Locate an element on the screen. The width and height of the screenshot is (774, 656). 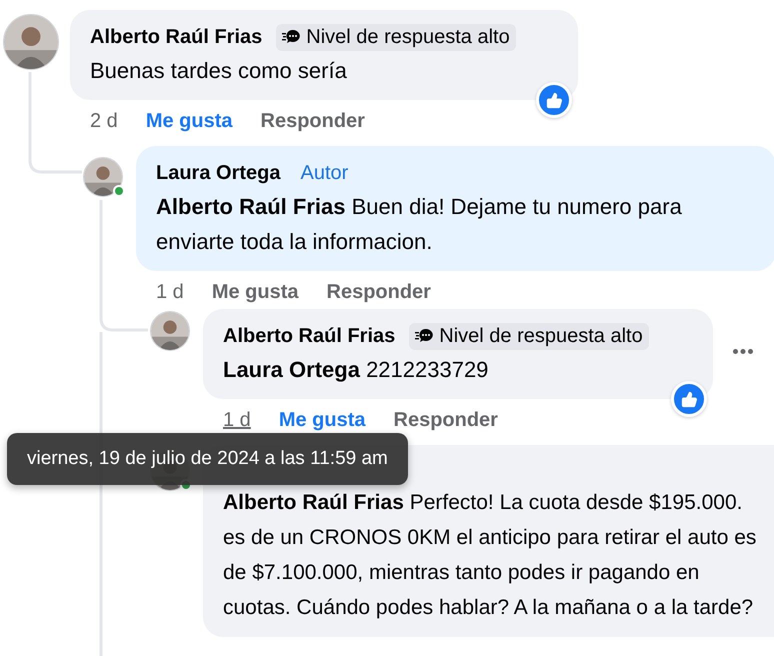
comment-text: Laura Ortega 2212233729 is located at coordinates (356, 370).